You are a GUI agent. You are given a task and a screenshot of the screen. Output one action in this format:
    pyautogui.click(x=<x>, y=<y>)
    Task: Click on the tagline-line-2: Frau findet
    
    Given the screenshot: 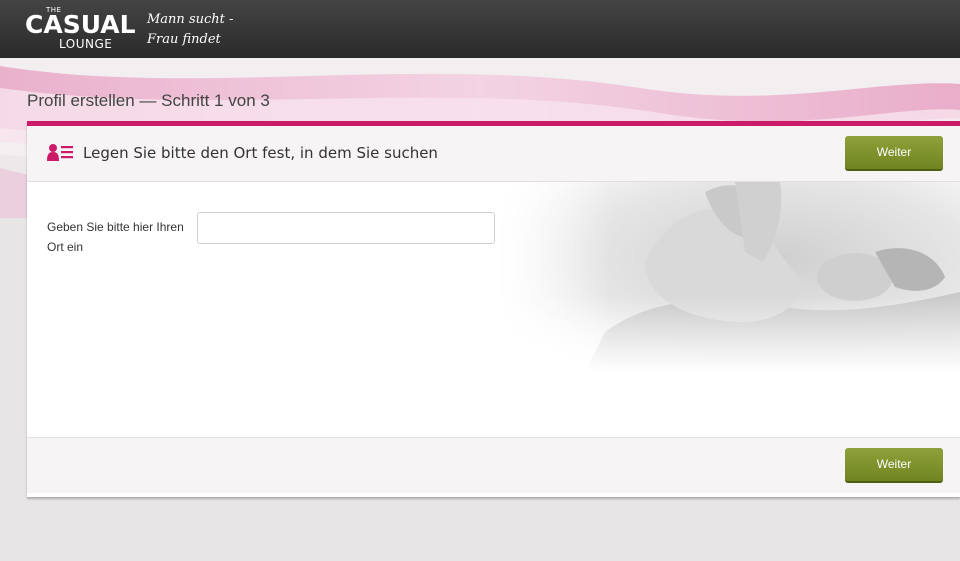 What is the action you would take?
    pyautogui.click(x=184, y=39)
    